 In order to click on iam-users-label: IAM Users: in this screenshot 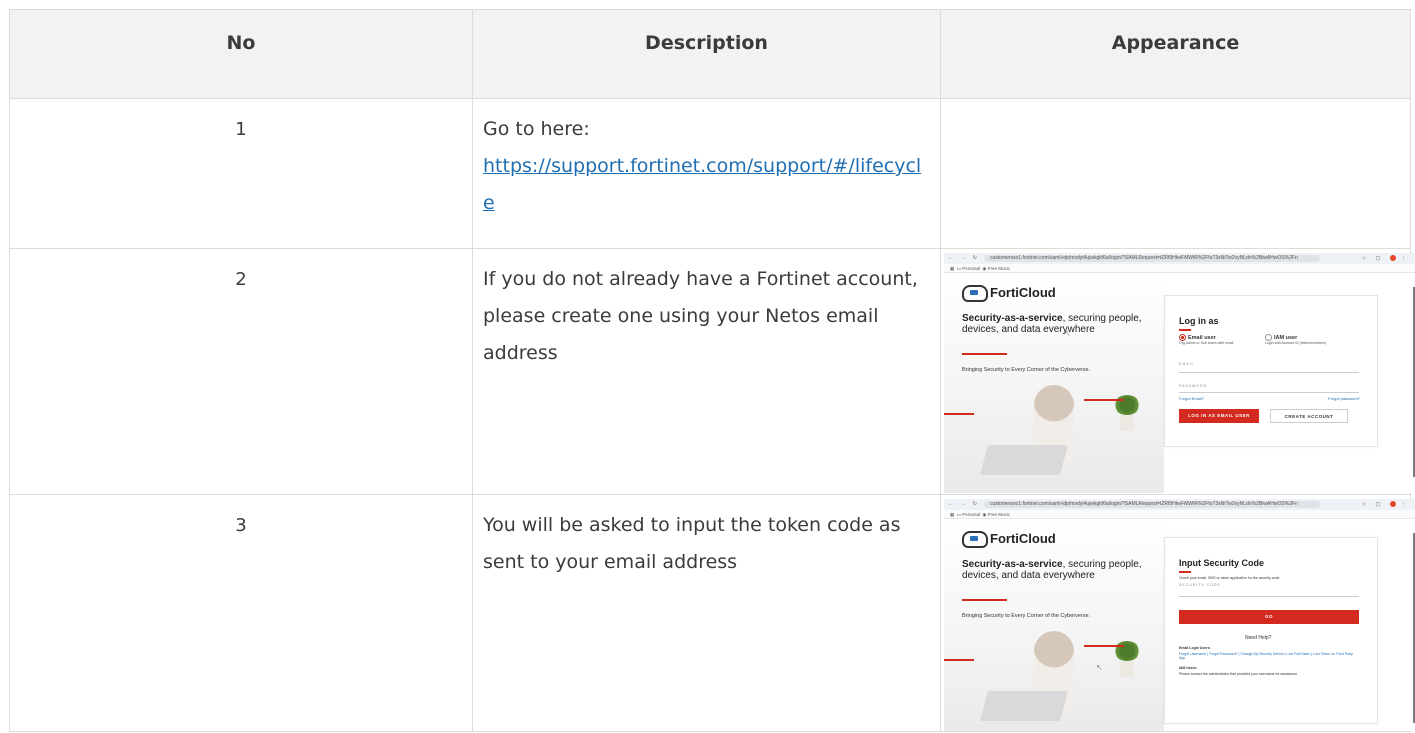, I will do `click(1188, 668)`.